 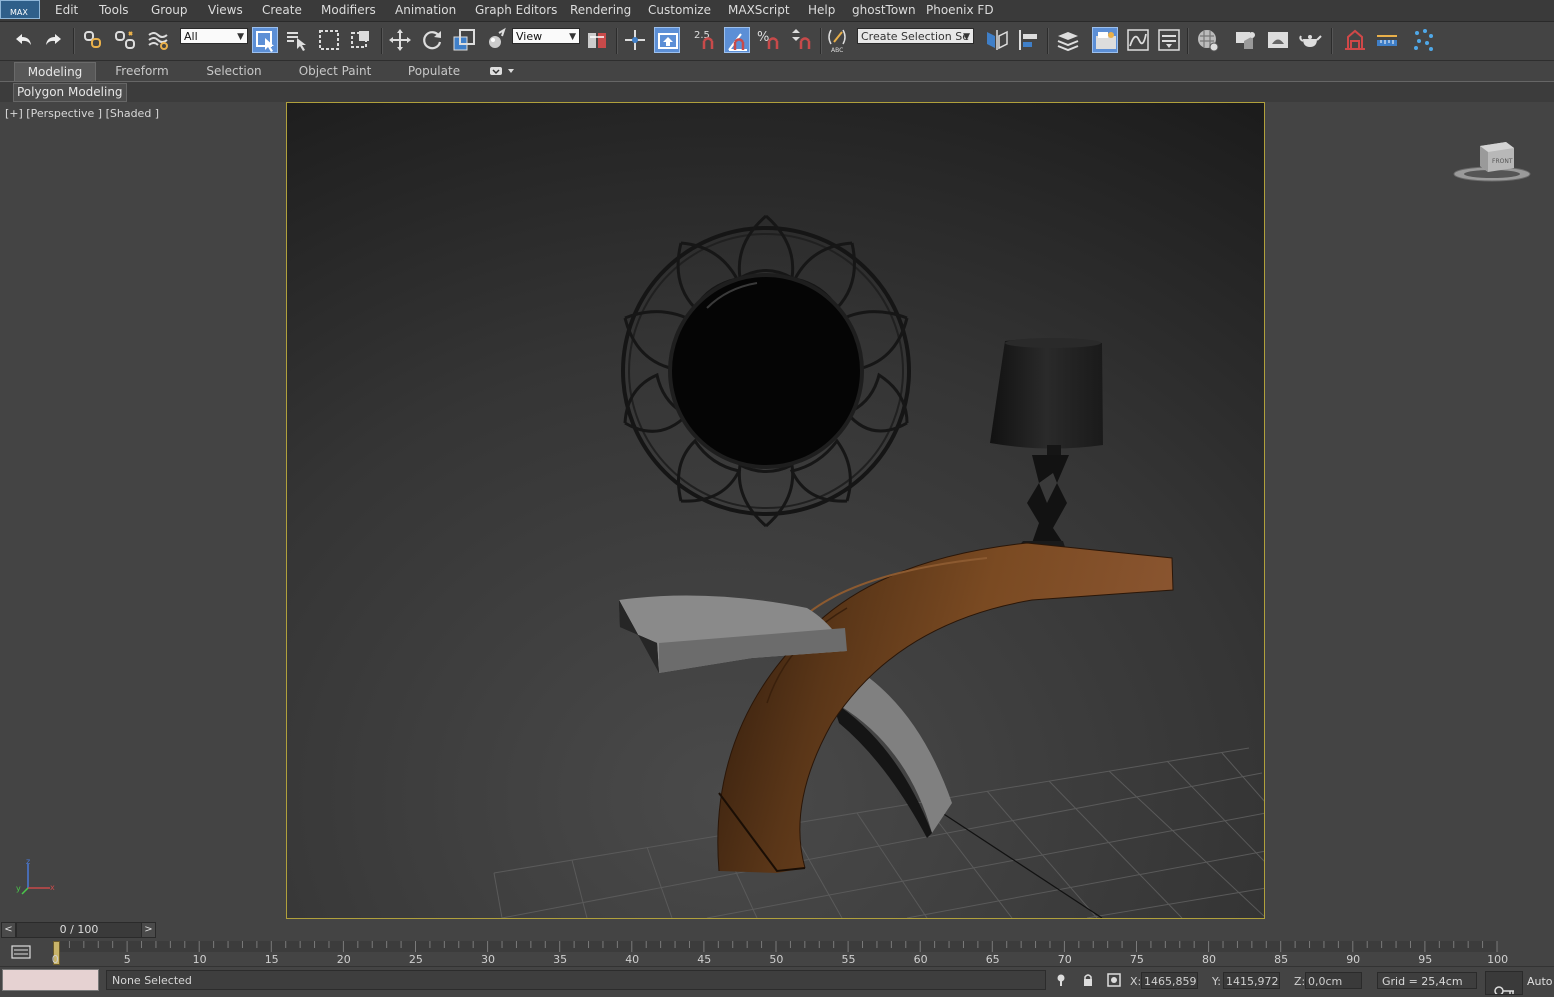 What do you see at coordinates (576, 980) in the screenshot?
I see `selection-status: None Selected` at bounding box center [576, 980].